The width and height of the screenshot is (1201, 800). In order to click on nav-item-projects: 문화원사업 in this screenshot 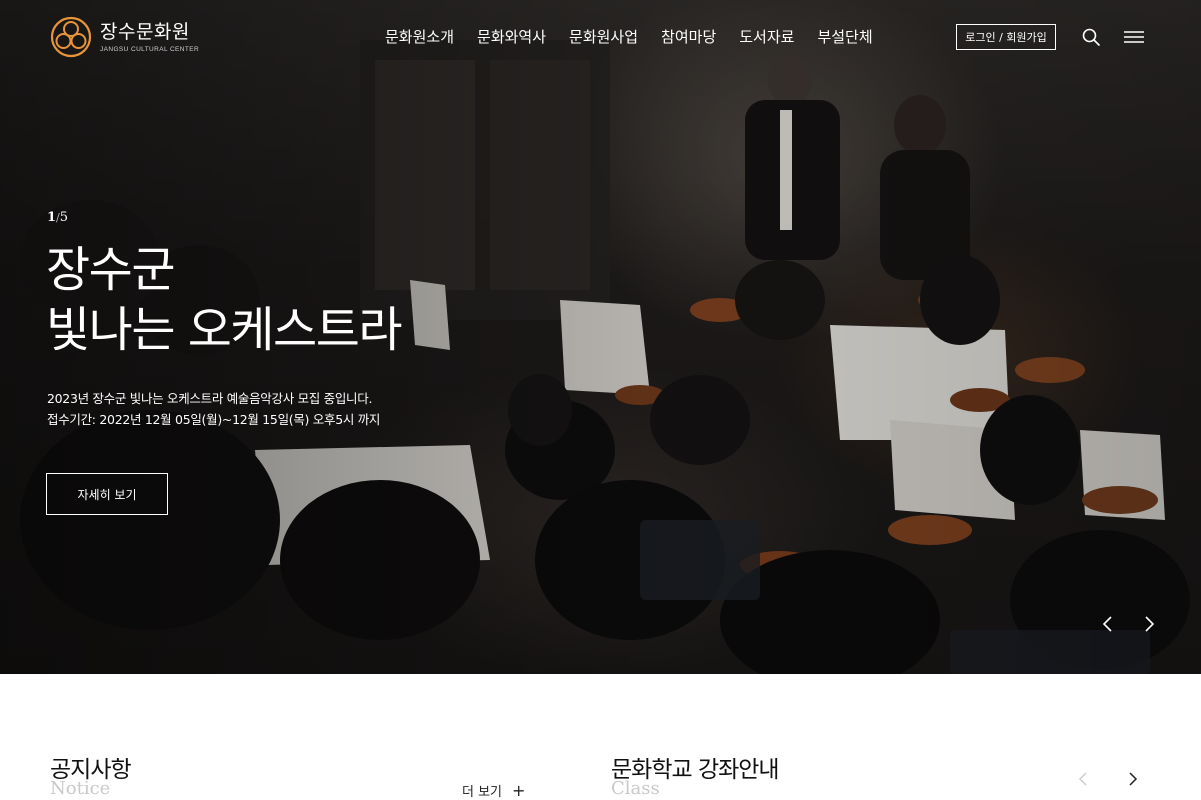, I will do `click(603, 37)`.